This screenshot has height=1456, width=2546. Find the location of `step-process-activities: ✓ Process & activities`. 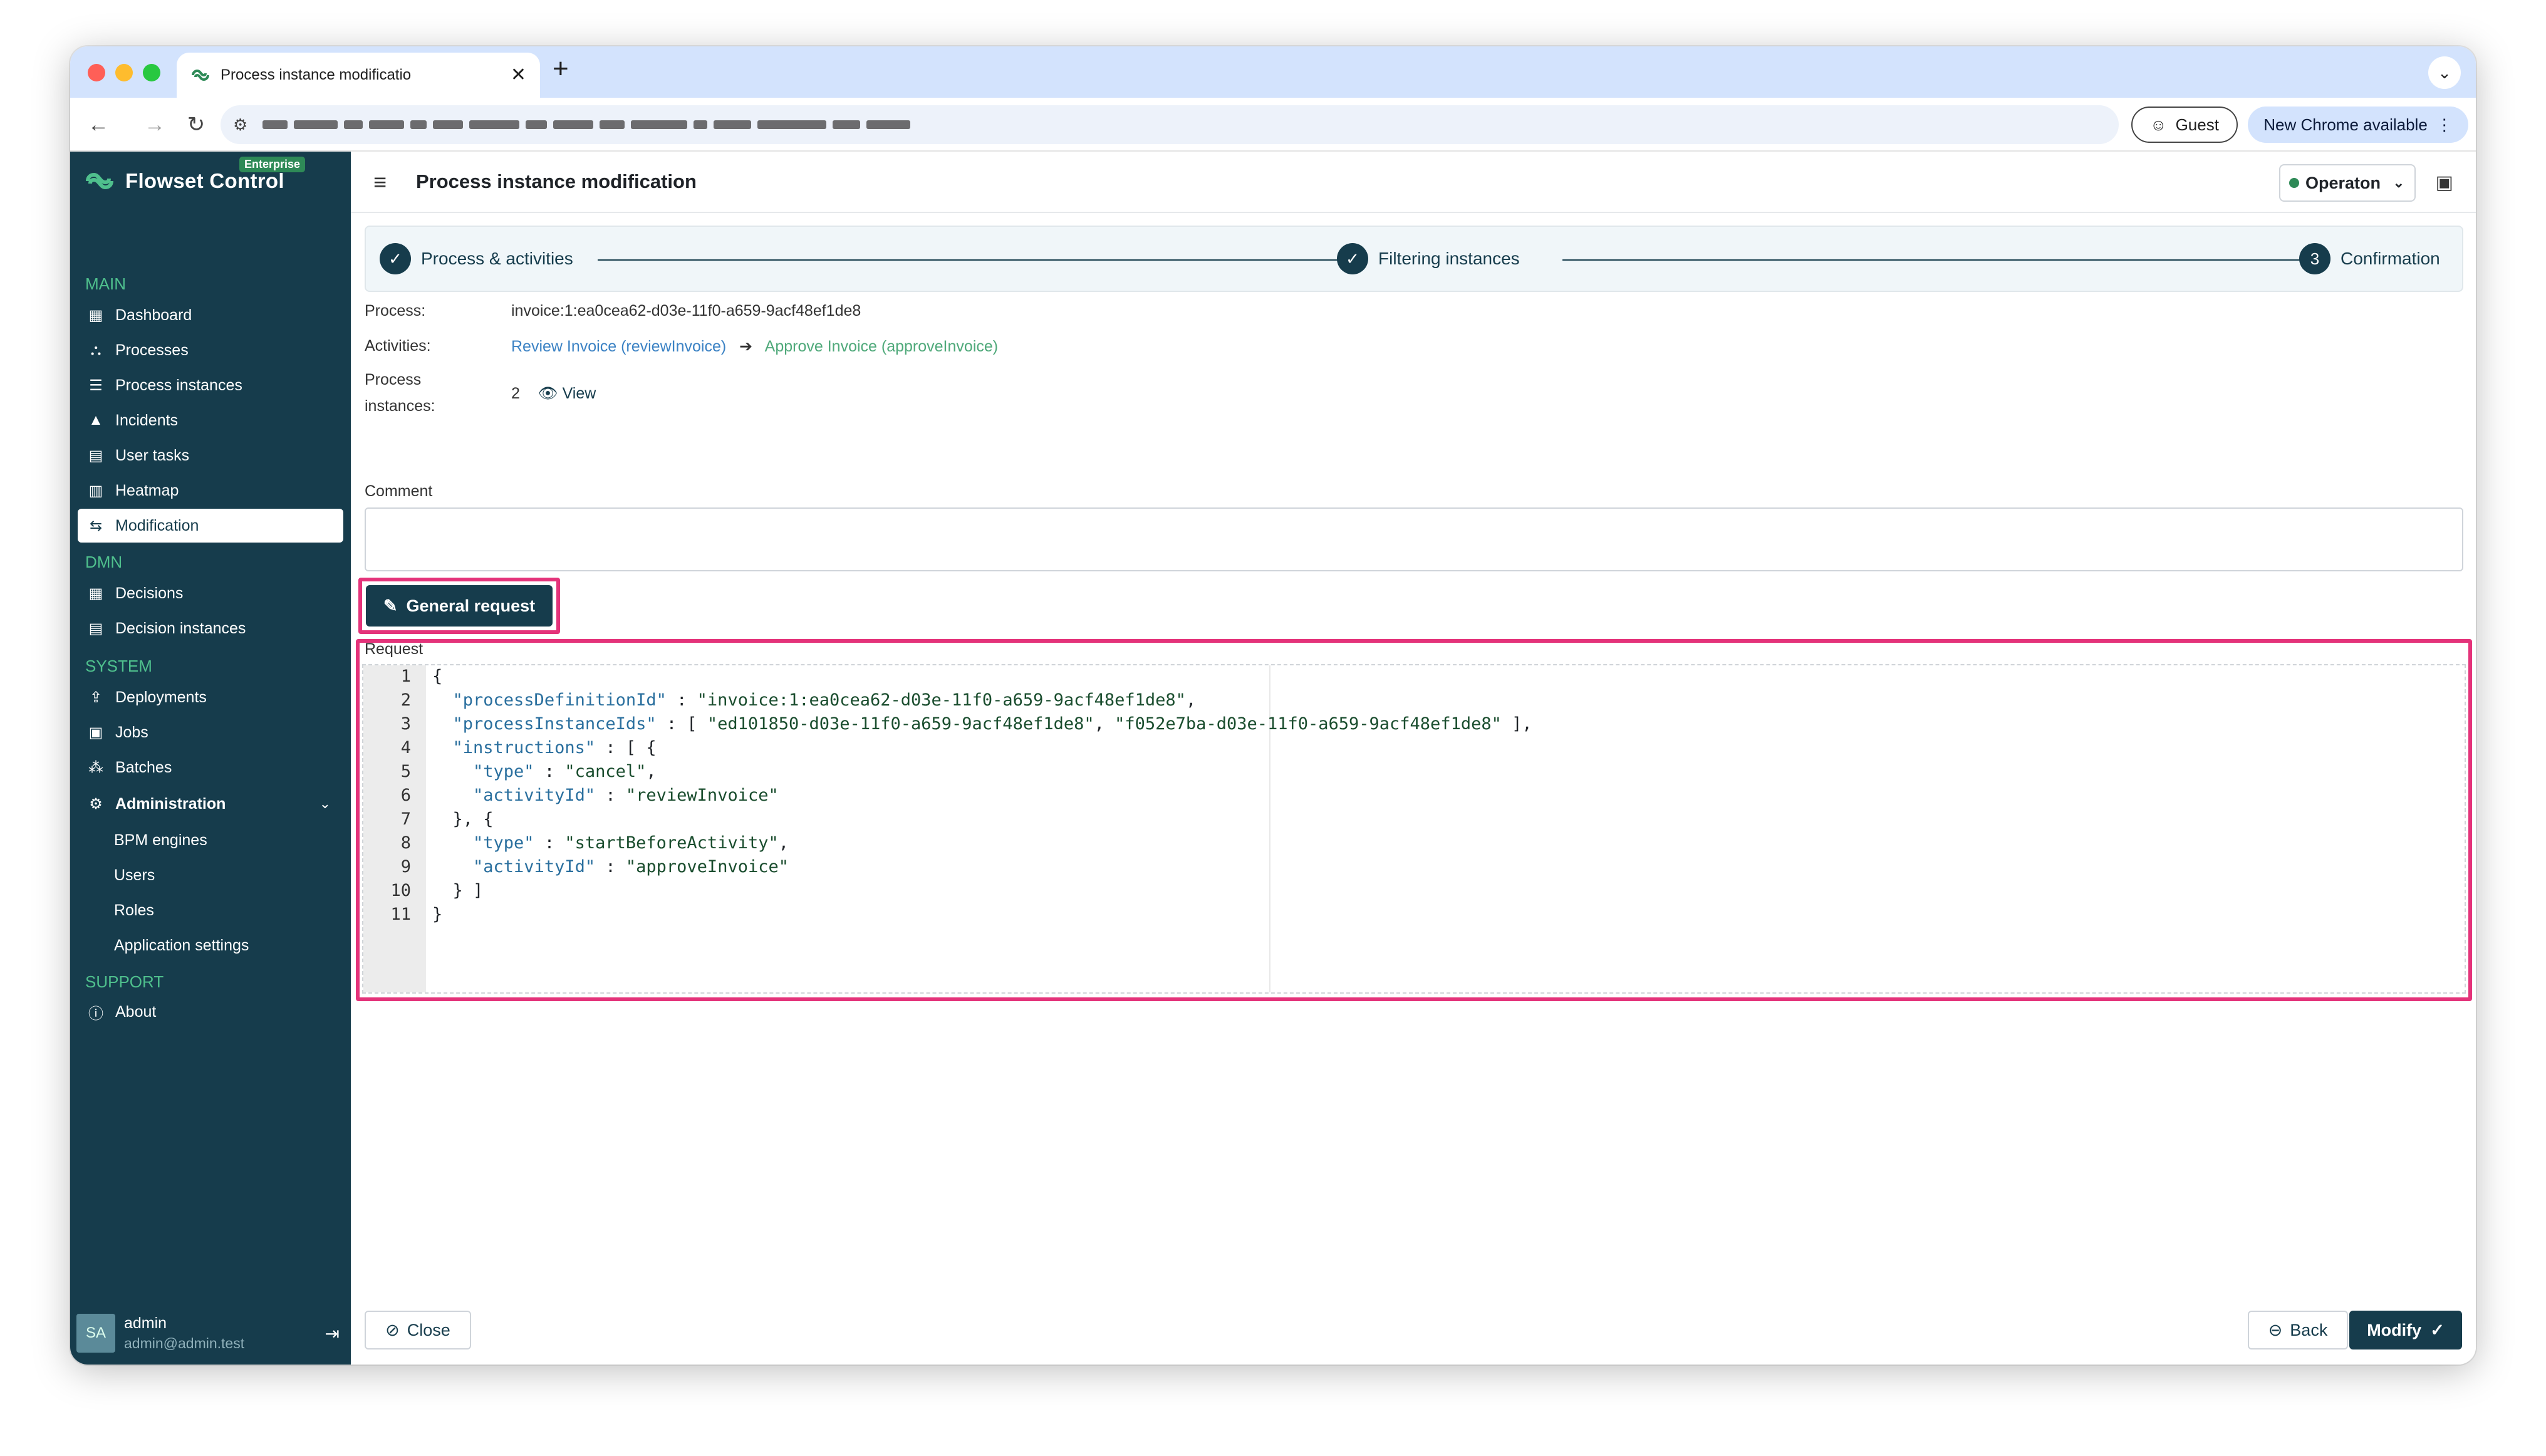

step-process-activities: ✓ Process & activities is located at coordinates (476, 259).